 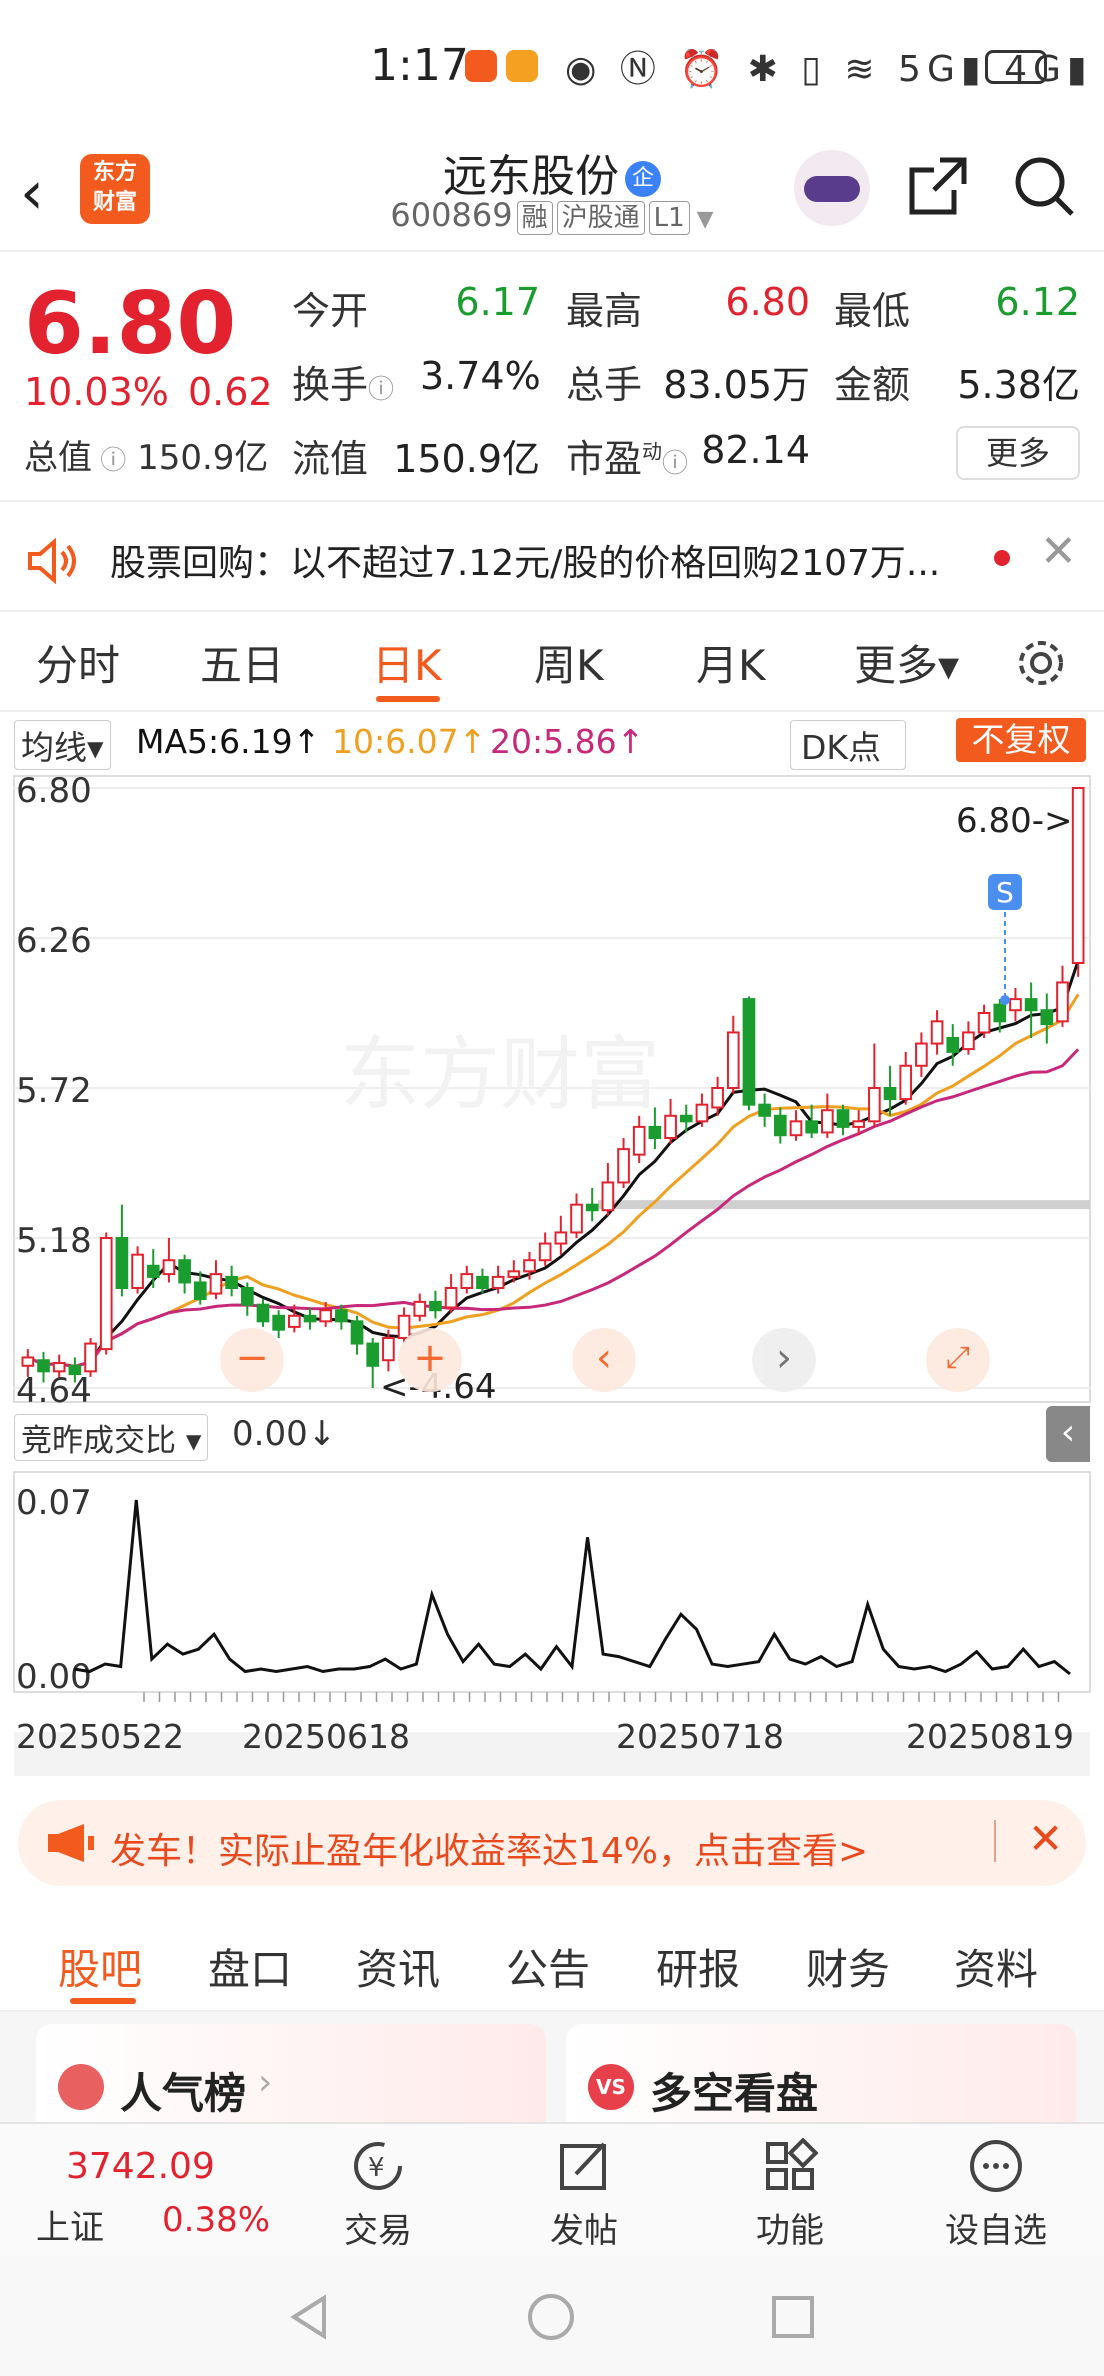 What do you see at coordinates (466, 459) in the screenshot?
I see `float-value: 150.9亿` at bounding box center [466, 459].